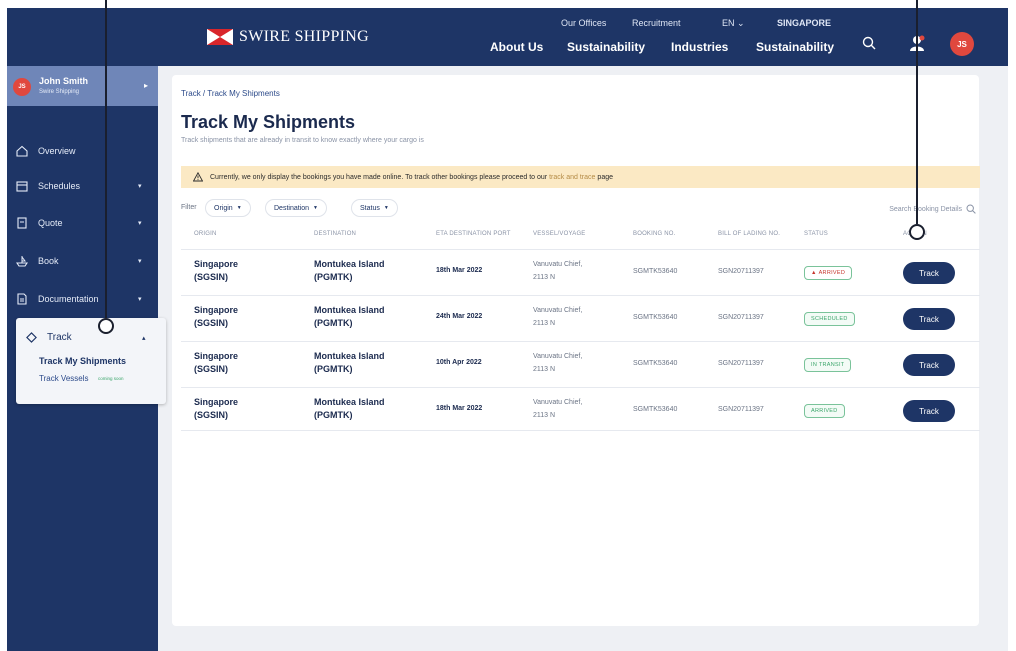 The width and height of the screenshot is (1016, 651). What do you see at coordinates (374, 208) in the screenshot?
I see `filter-status: Status ▼` at bounding box center [374, 208].